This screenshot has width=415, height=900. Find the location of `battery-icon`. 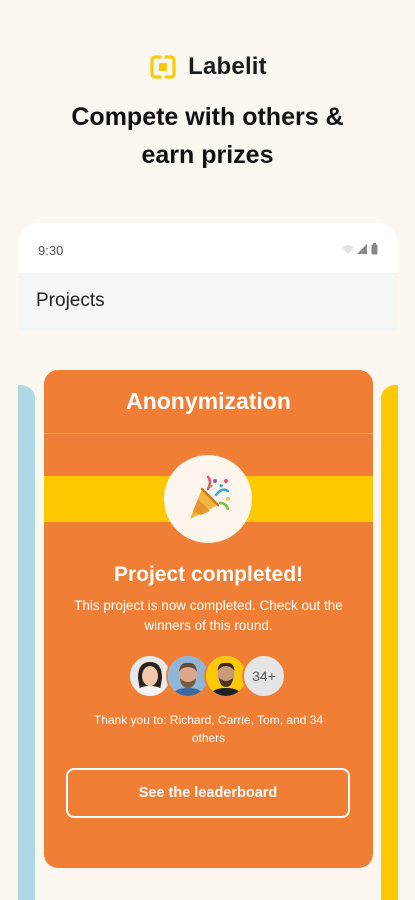

battery-icon is located at coordinates (374, 249).